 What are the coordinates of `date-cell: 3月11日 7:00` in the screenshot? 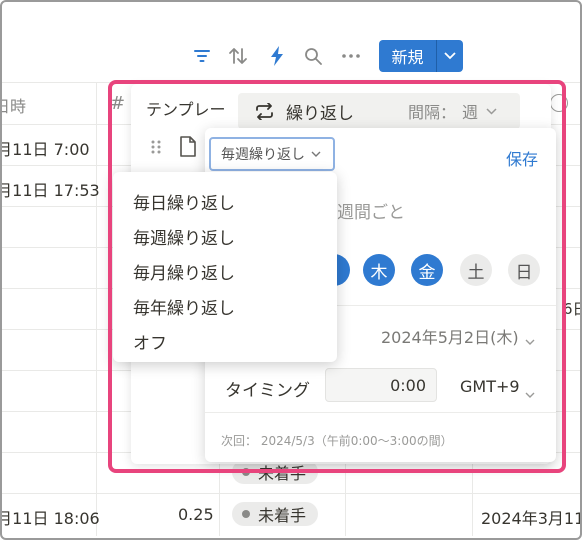 It's located at (45, 148).